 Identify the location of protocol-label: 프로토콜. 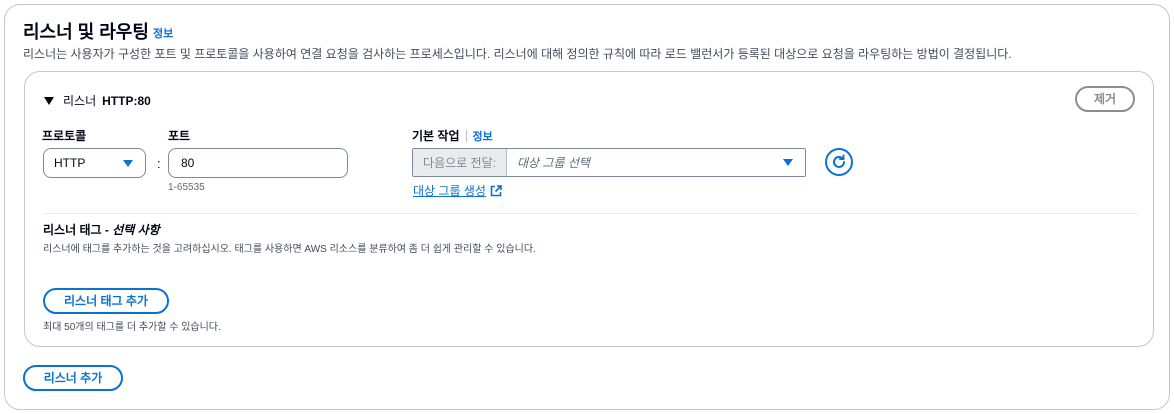
(64, 136).